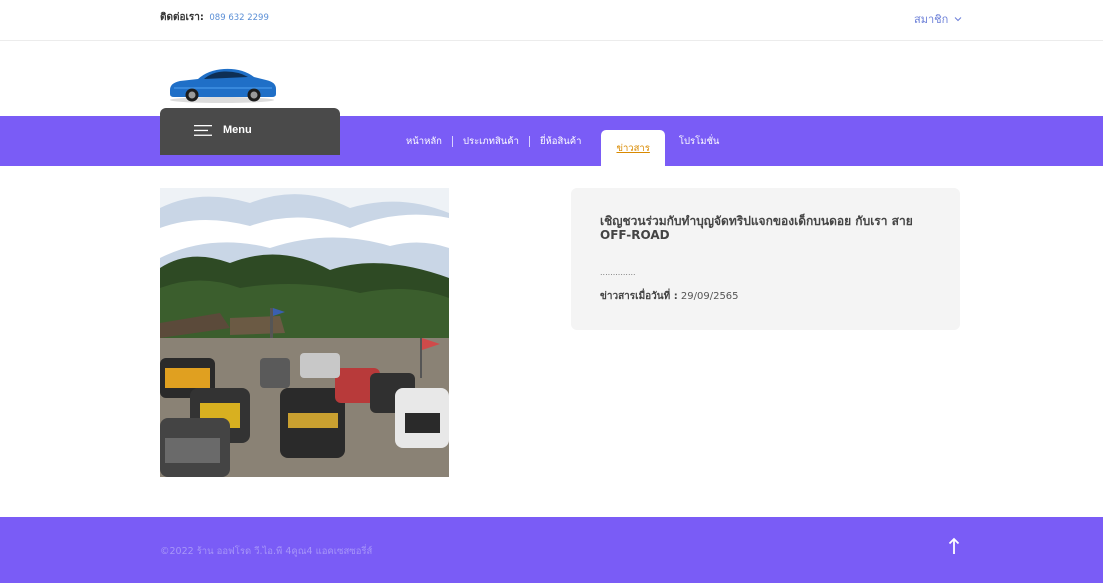 Image resolution: width=1103 pixels, height=583 pixels. Describe the element at coordinates (424, 141) in the screenshot. I see `nav-item-home: หน้าหลัก` at that location.